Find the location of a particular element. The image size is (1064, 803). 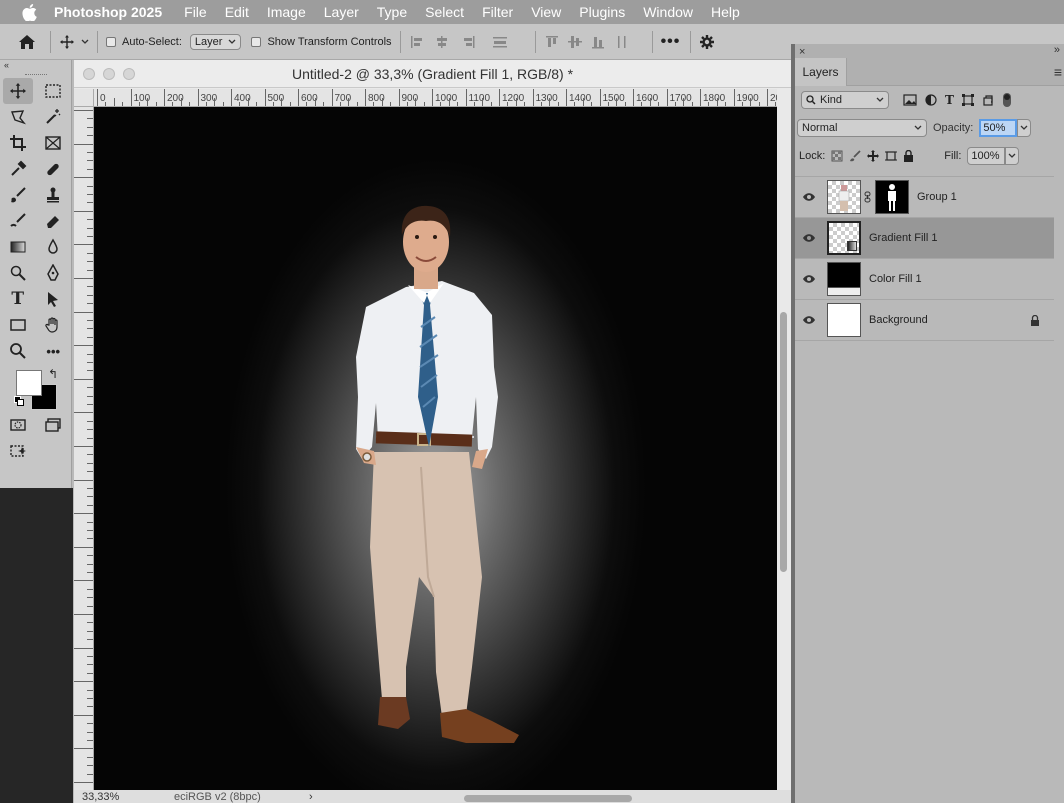

layers-tab: Layers is located at coordinates (821, 72).